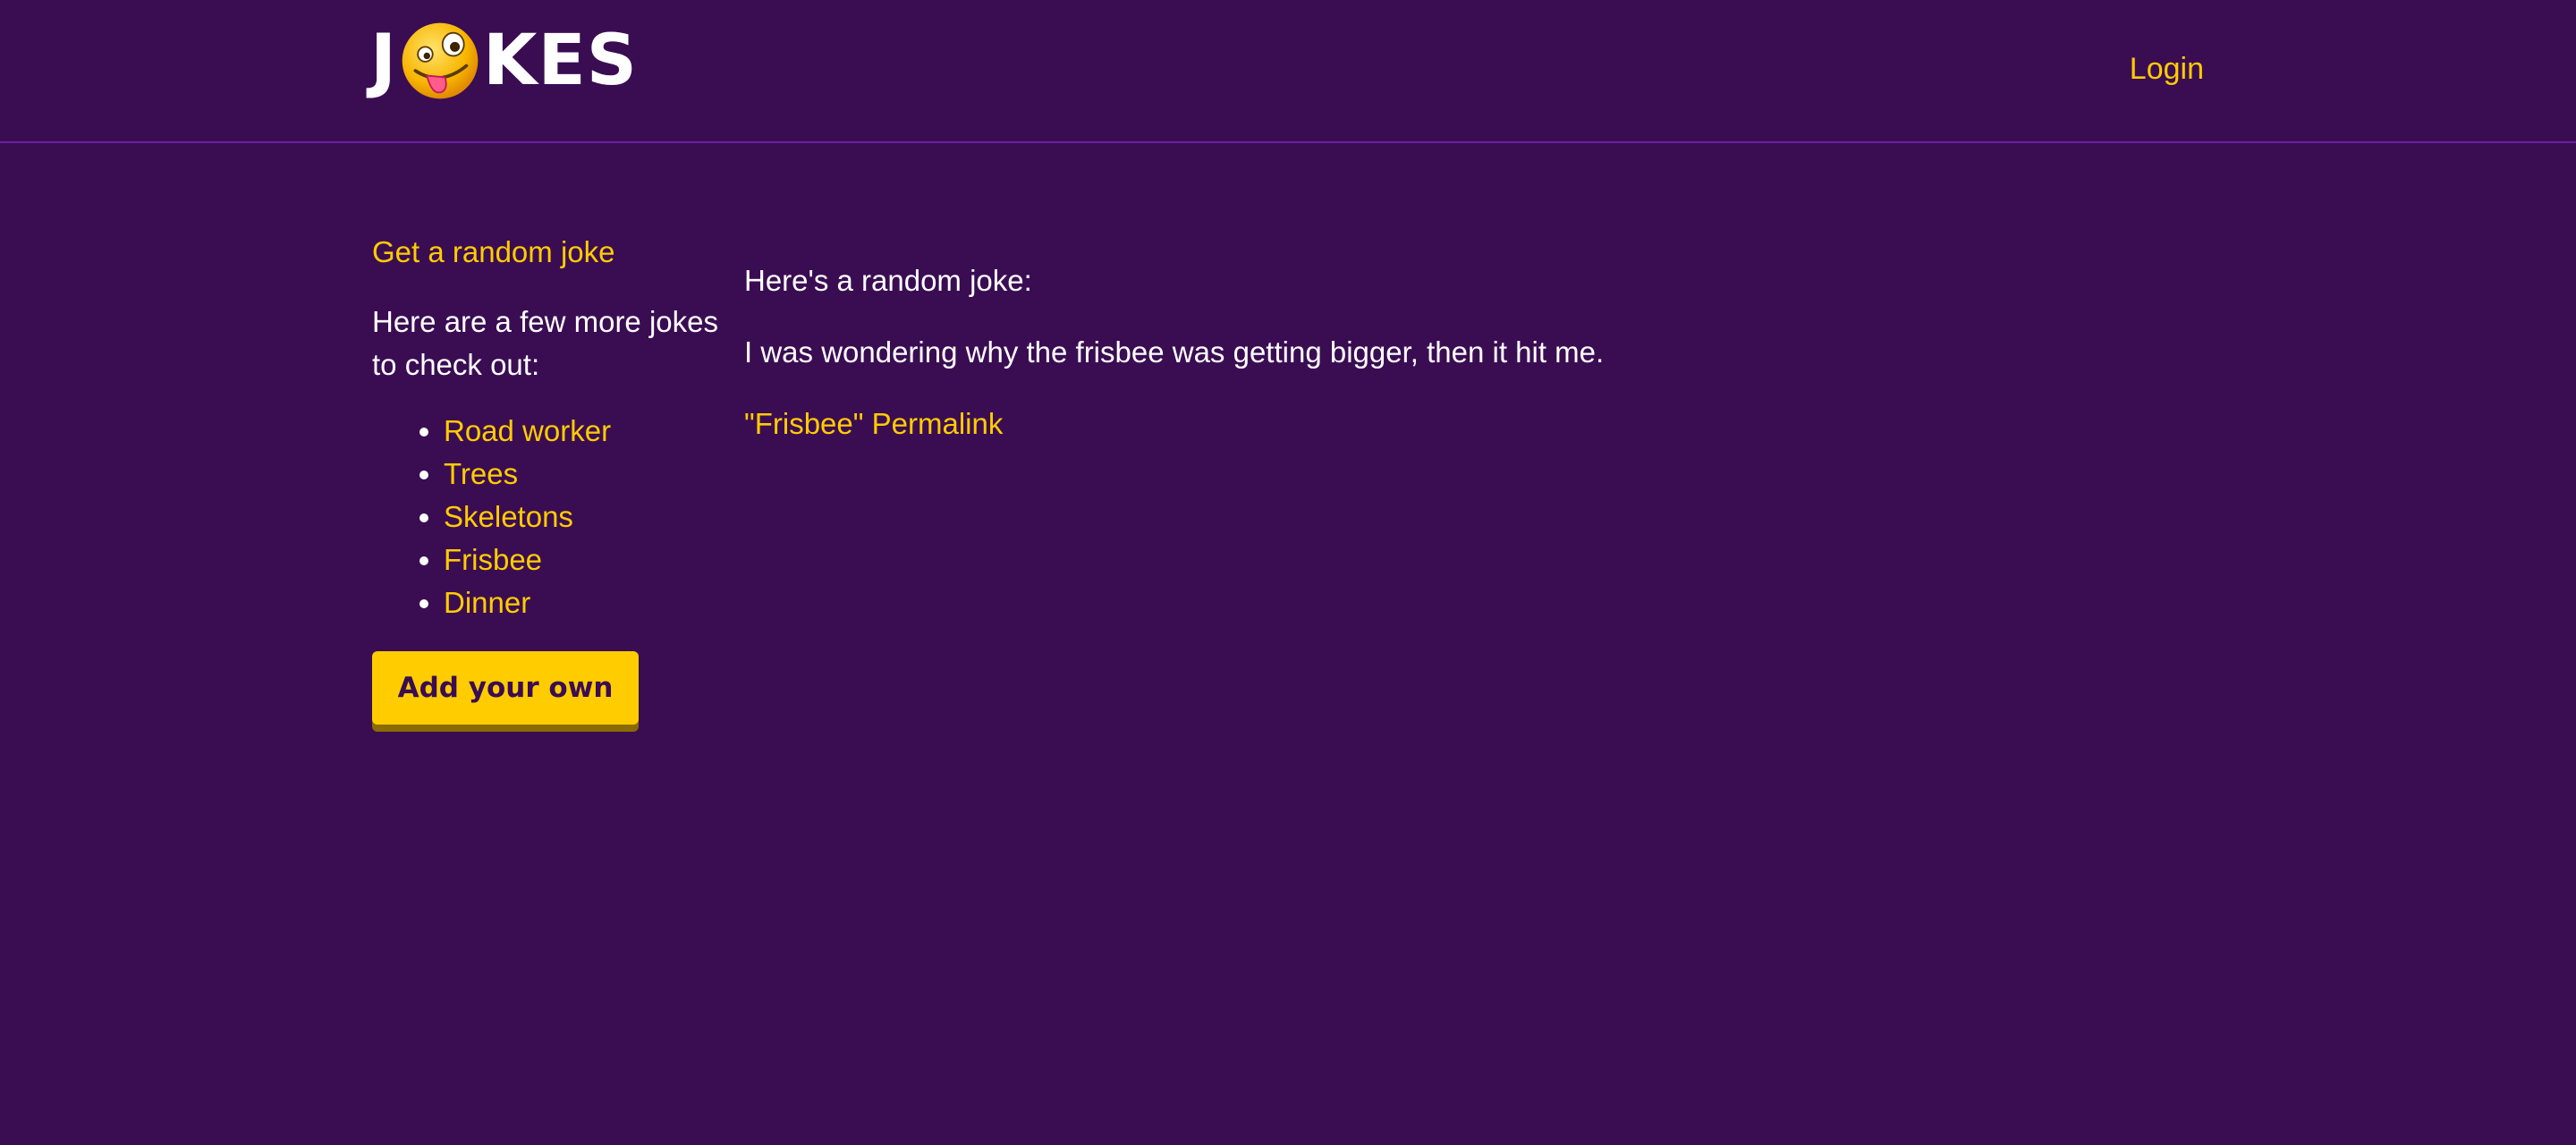 Image resolution: width=2576 pixels, height=1145 pixels. Describe the element at coordinates (587, 474) in the screenshot. I see `list-item: Trees` at that location.